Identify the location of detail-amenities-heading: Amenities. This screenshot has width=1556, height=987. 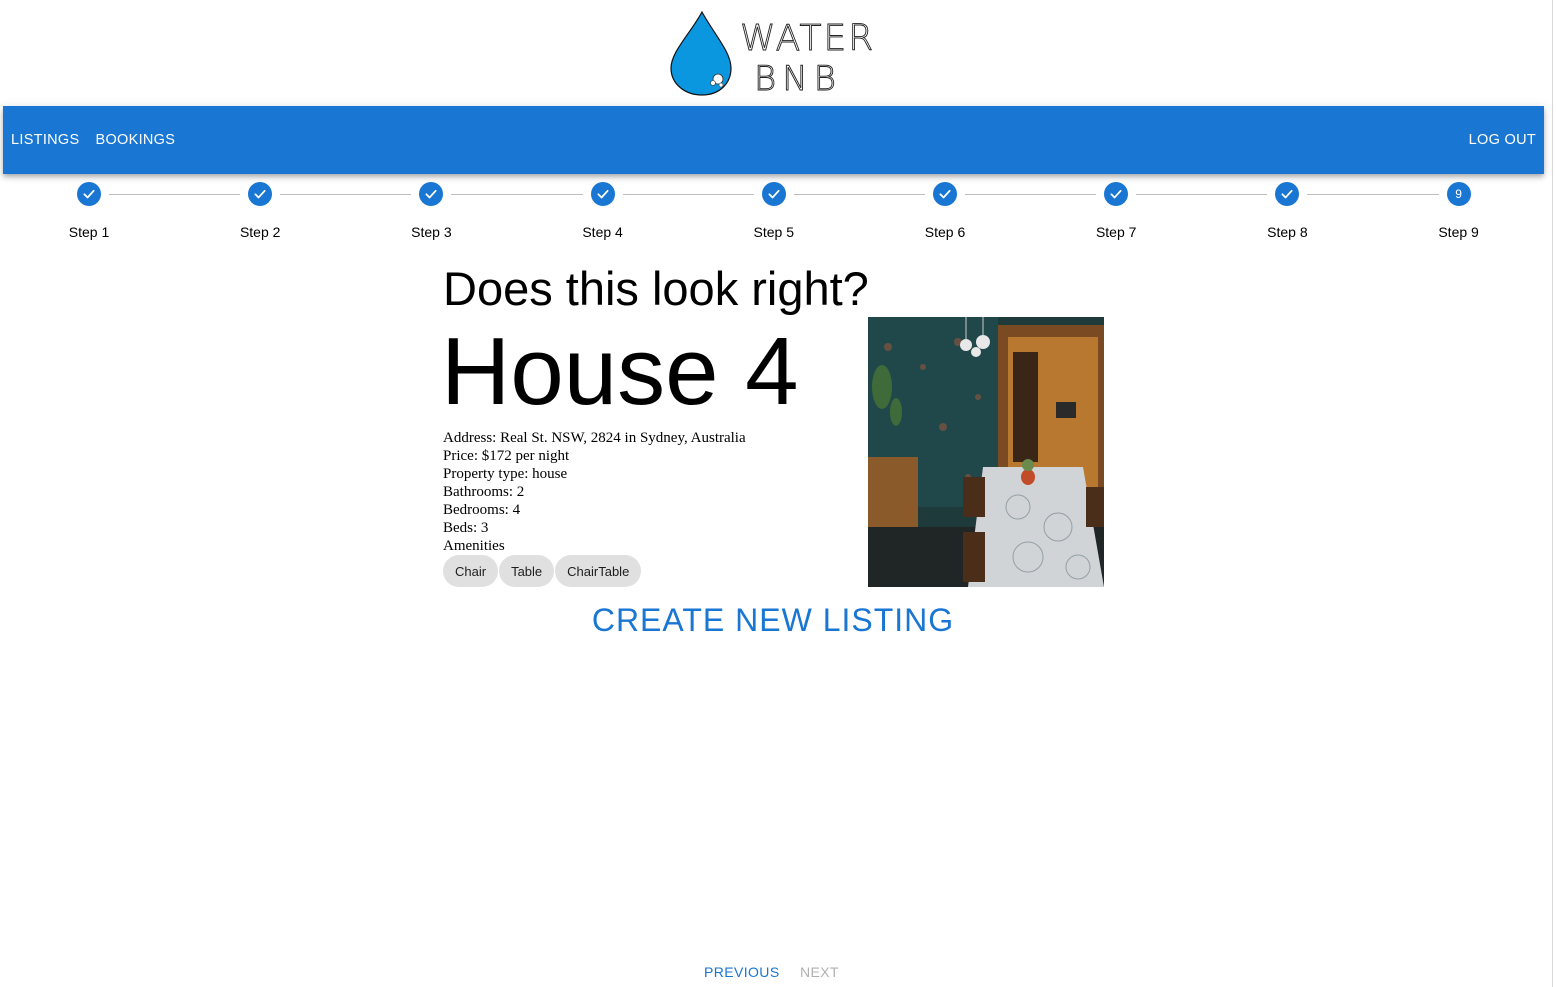
(474, 546).